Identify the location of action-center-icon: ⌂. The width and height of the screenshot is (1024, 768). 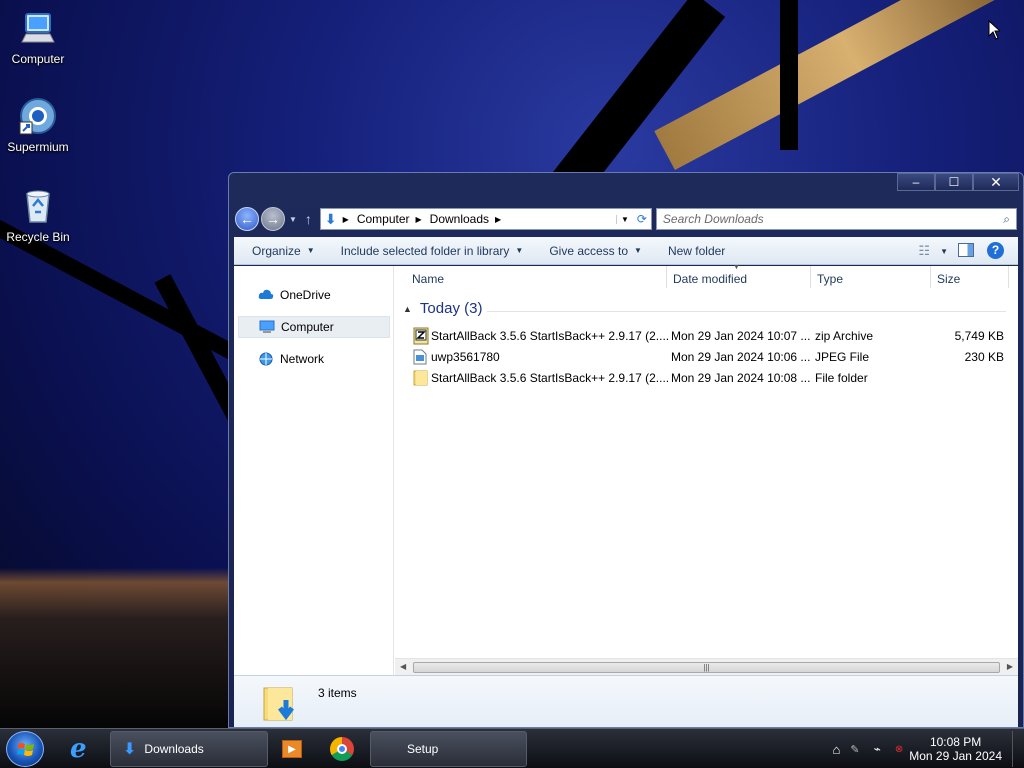
(837, 749).